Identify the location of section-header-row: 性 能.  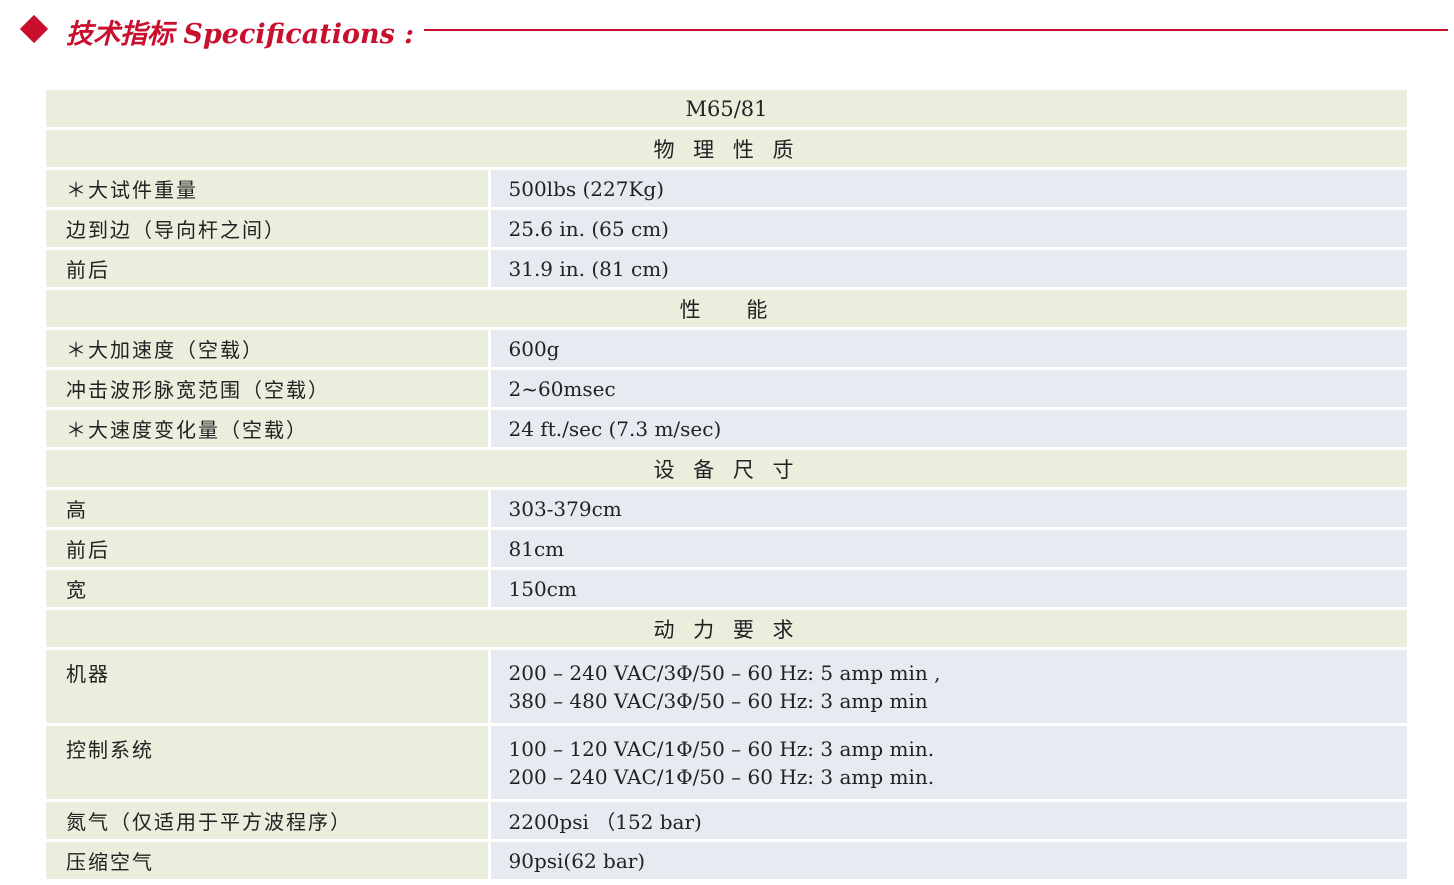
(726, 308).